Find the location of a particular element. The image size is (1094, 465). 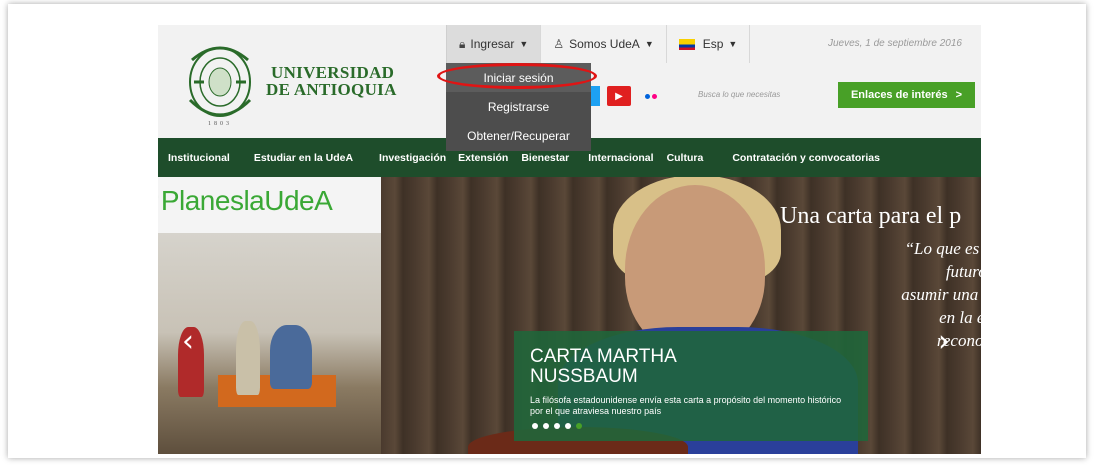

flickr-pink-dot is located at coordinates (654, 96).